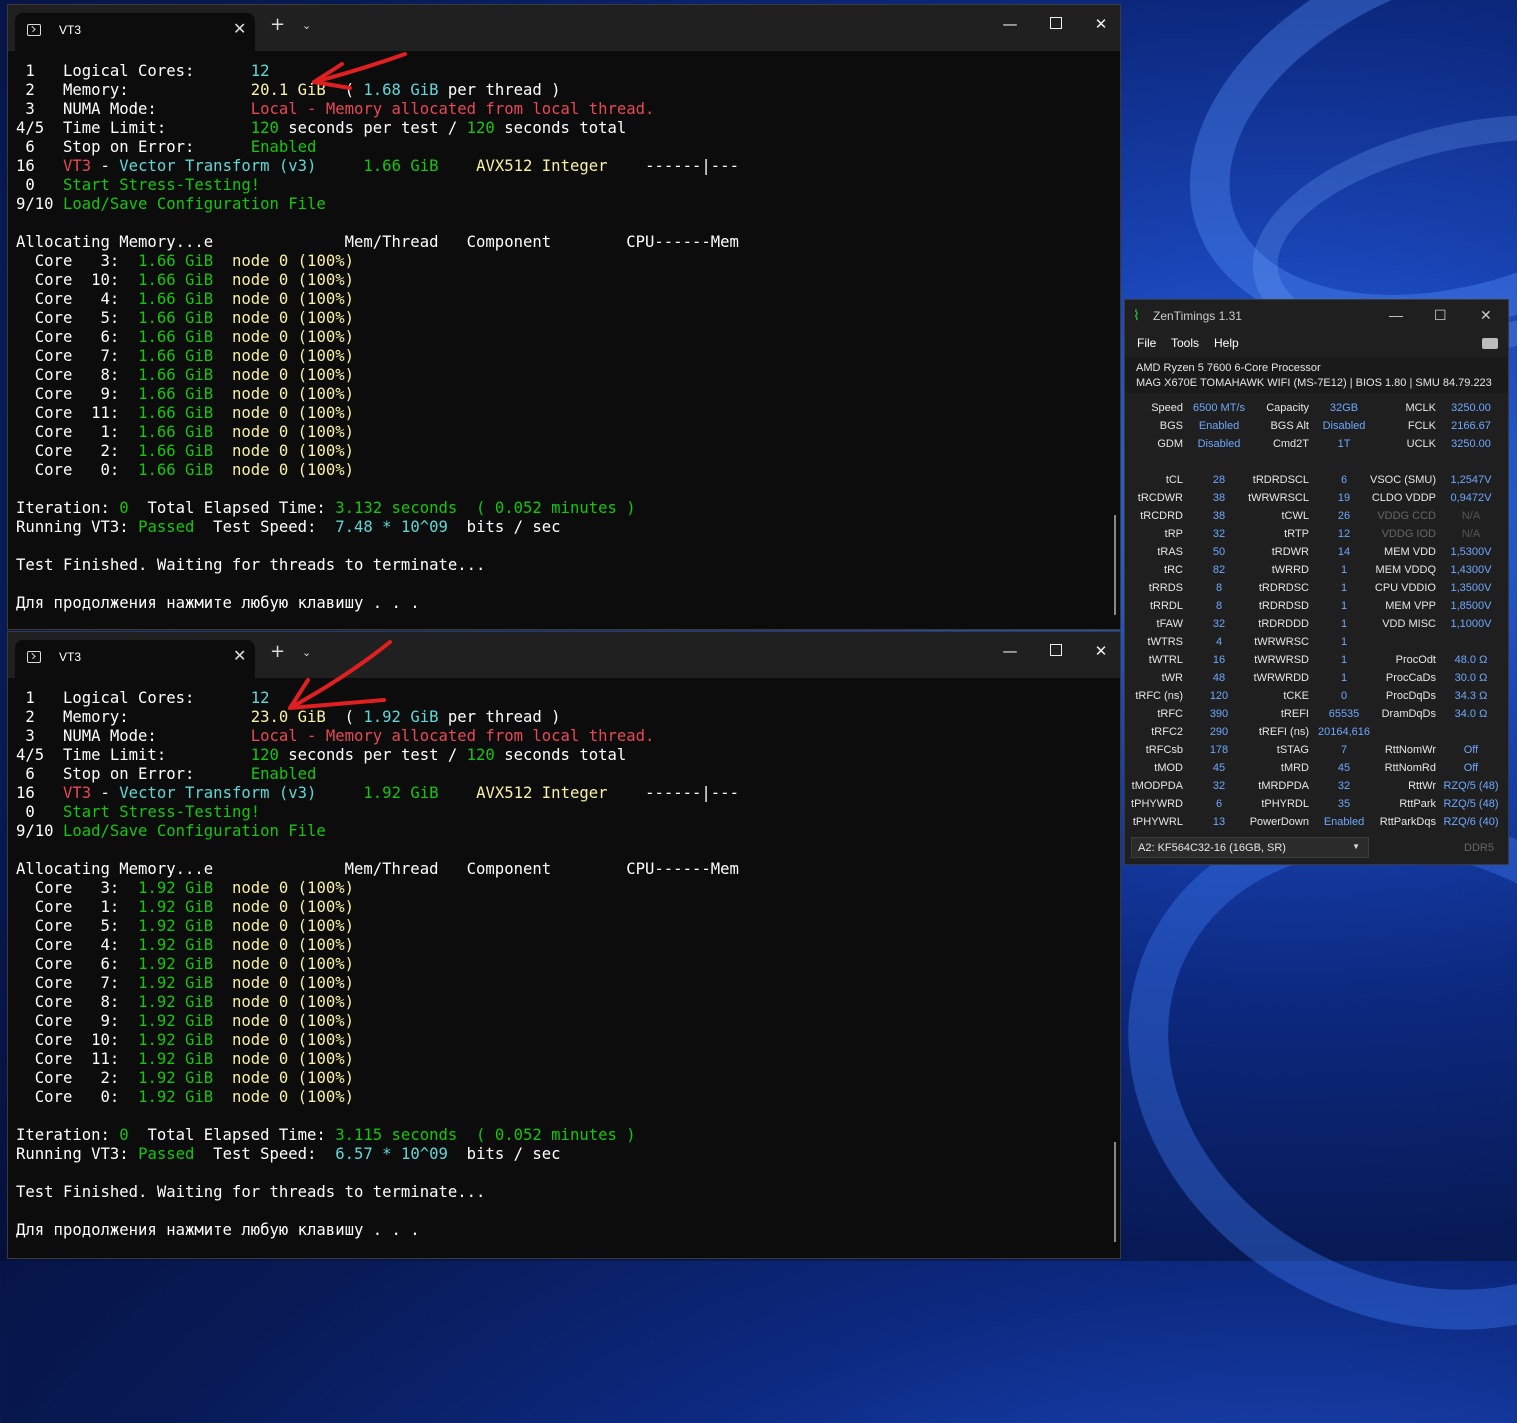  I want to click on menu-help: Help, so click(1226, 343).